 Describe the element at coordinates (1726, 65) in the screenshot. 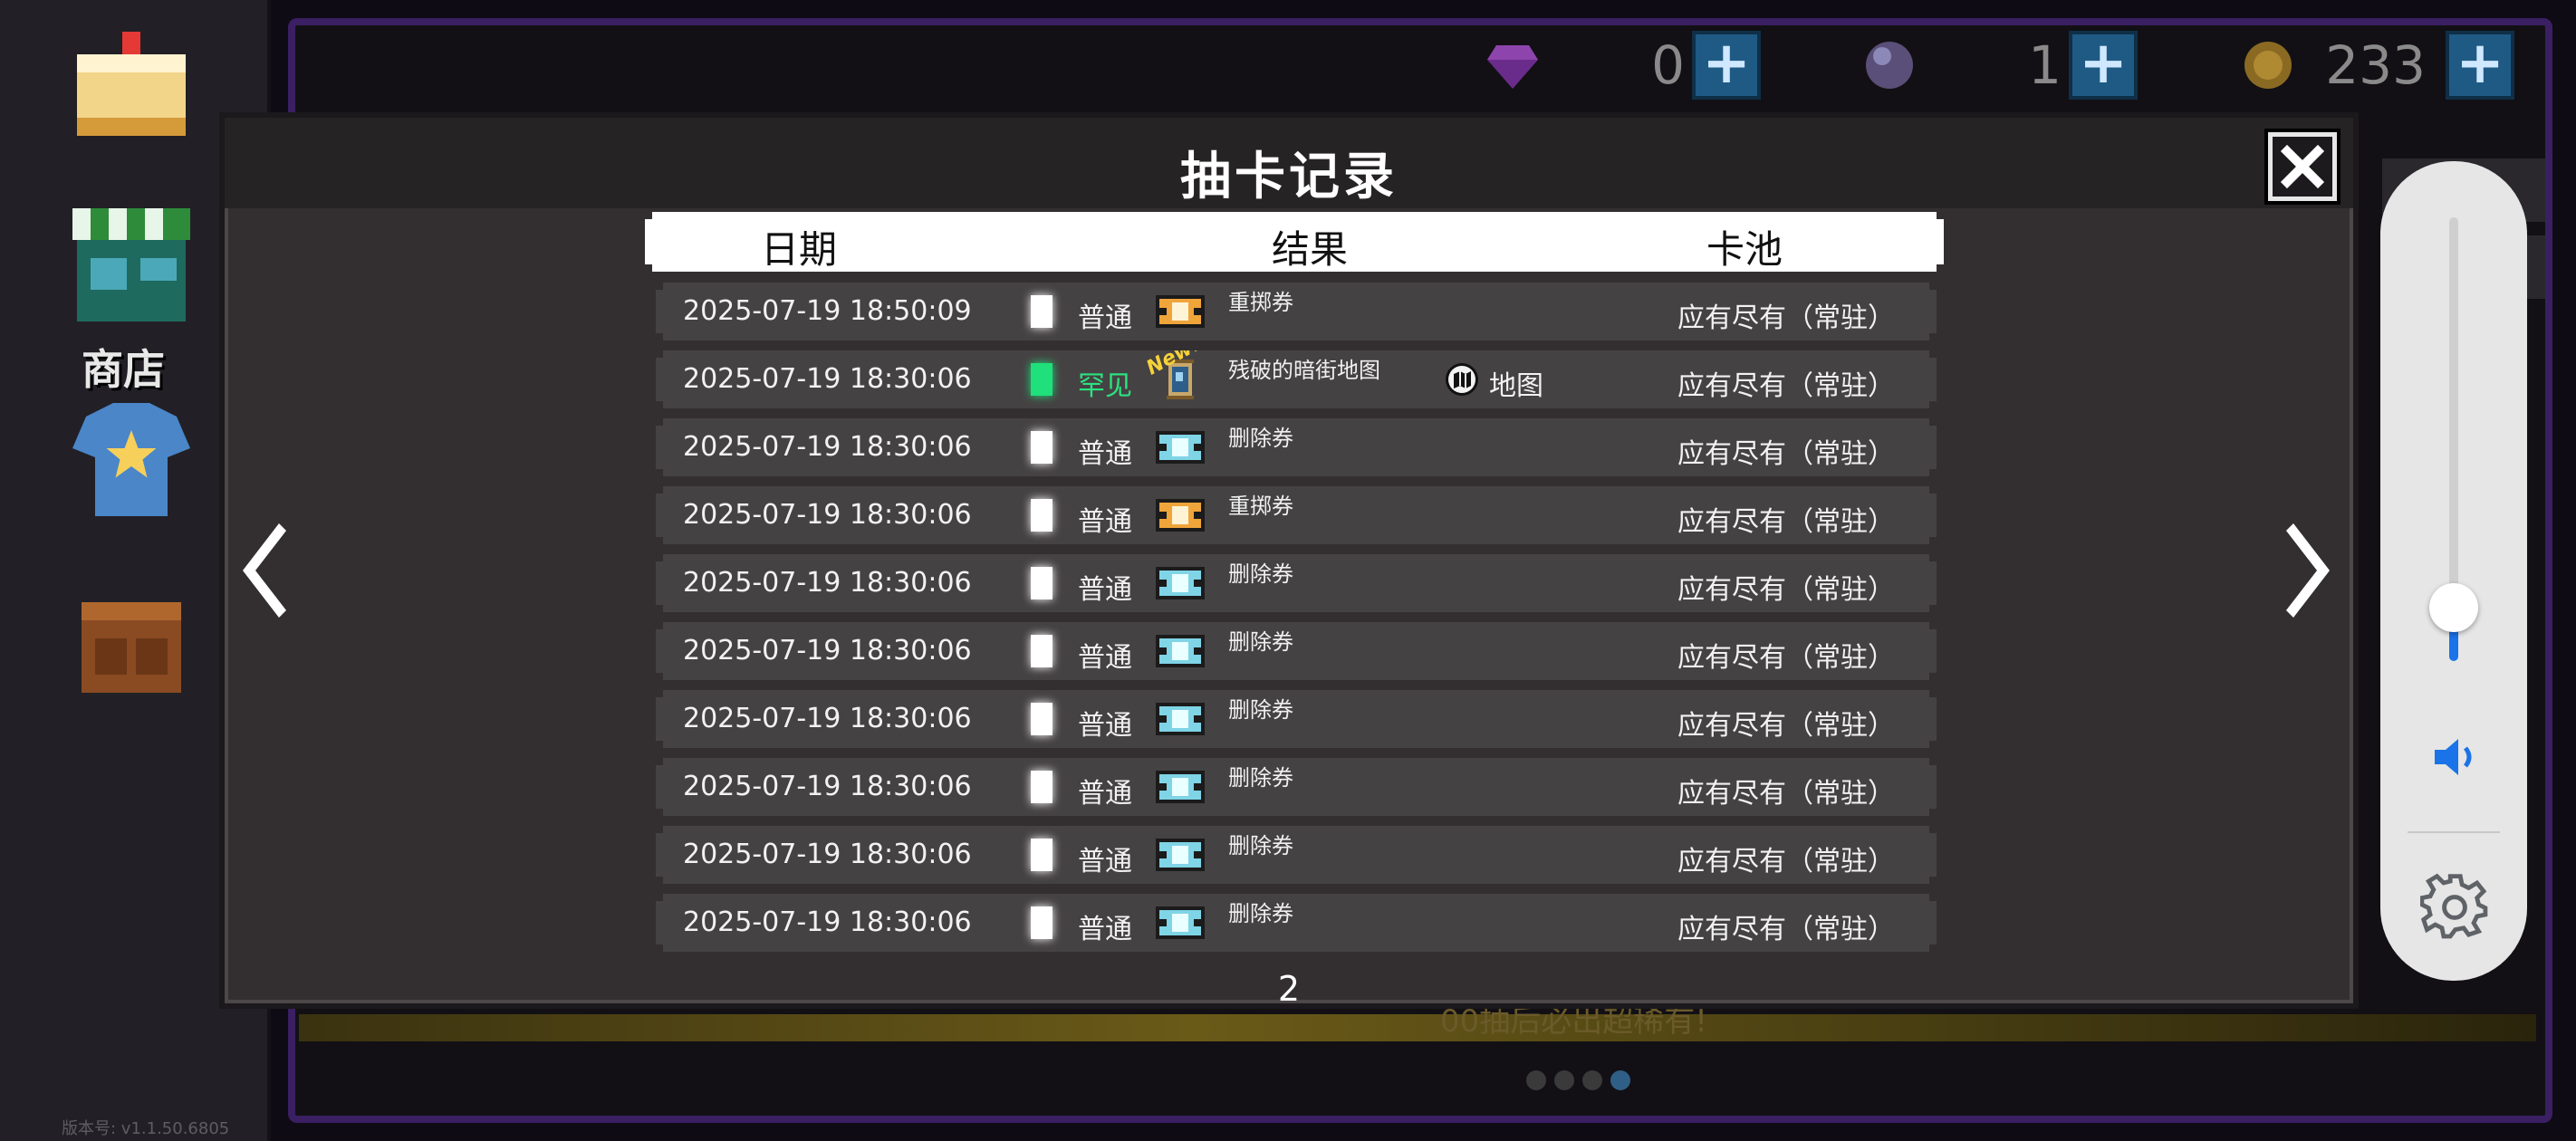

I see `add-gem-button: +` at that location.